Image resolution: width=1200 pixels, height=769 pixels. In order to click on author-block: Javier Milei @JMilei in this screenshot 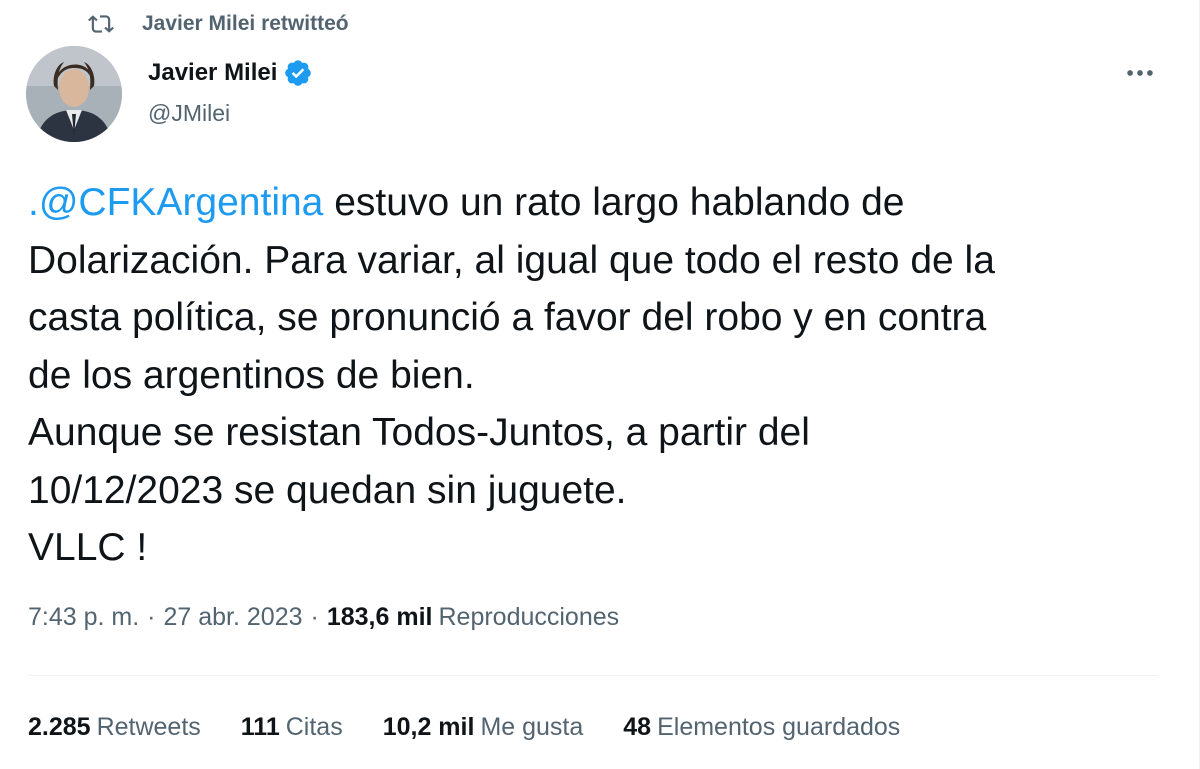, I will do `click(230, 91)`.